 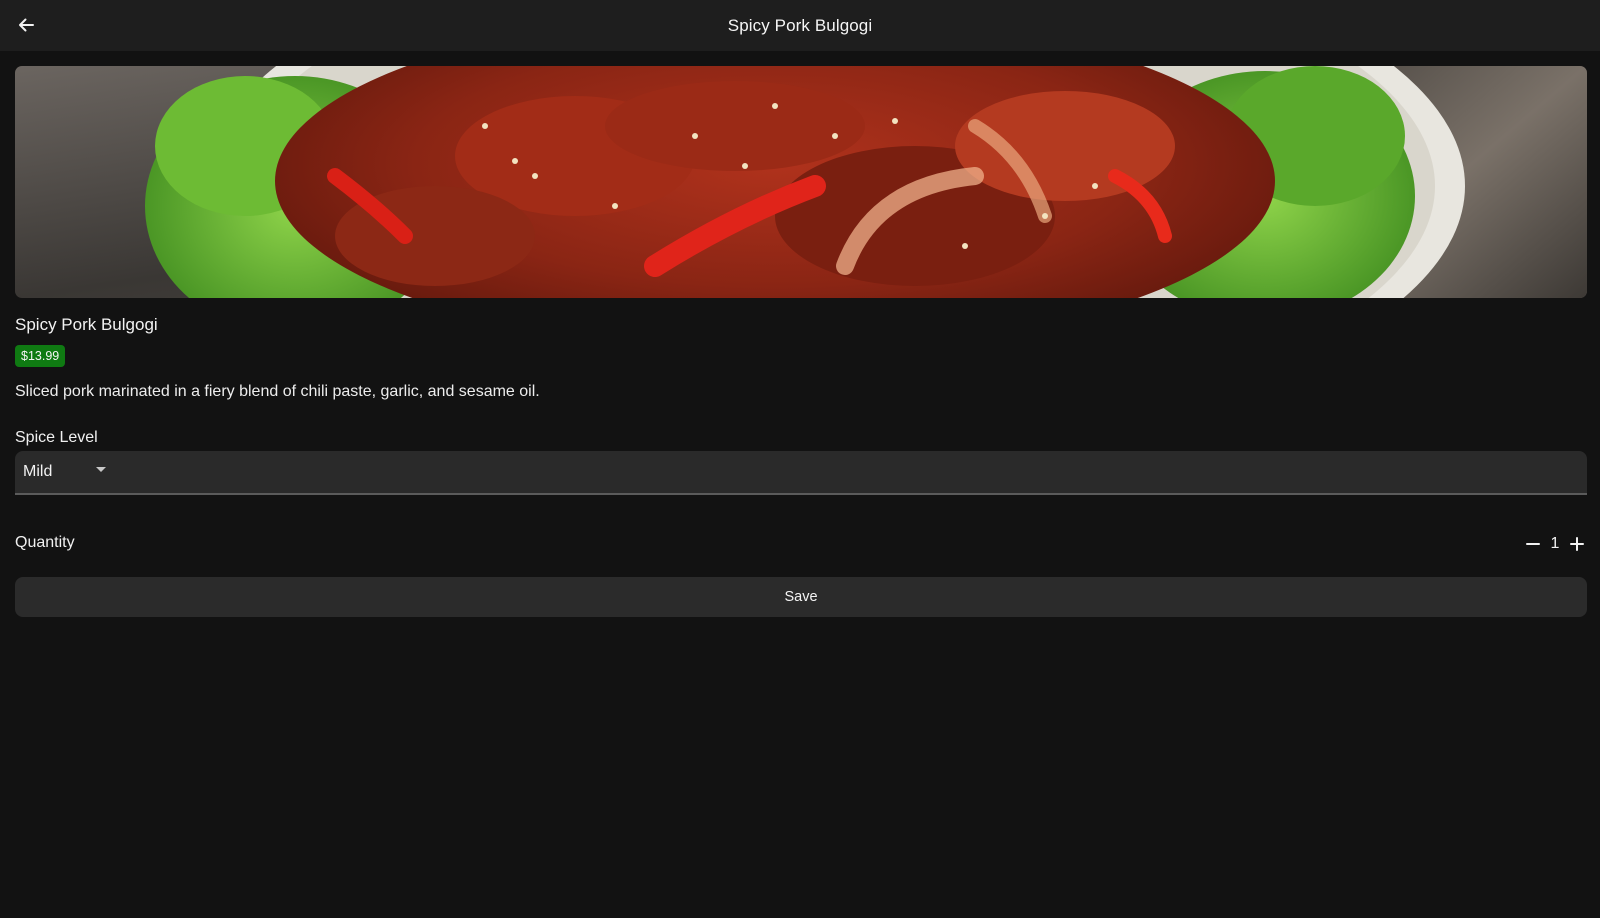 I want to click on plus-icon, so click(x=1577, y=544).